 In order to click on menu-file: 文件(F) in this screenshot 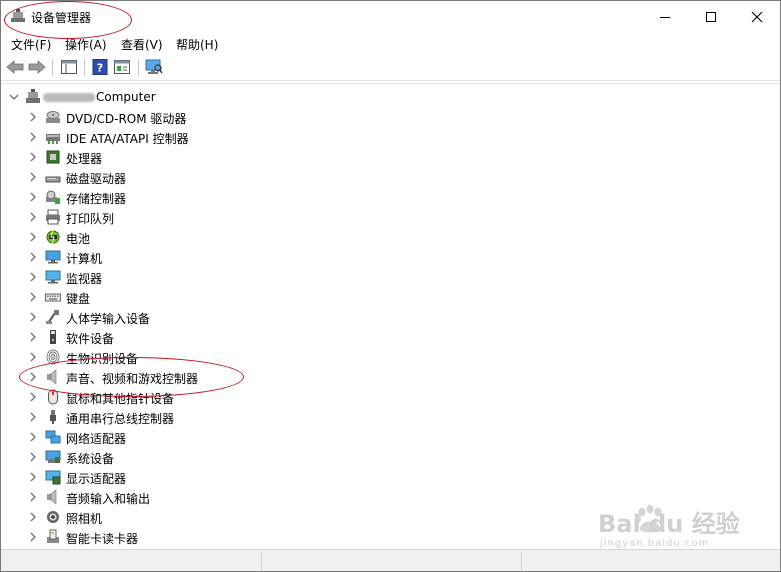, I will do `click(31, 44)`.